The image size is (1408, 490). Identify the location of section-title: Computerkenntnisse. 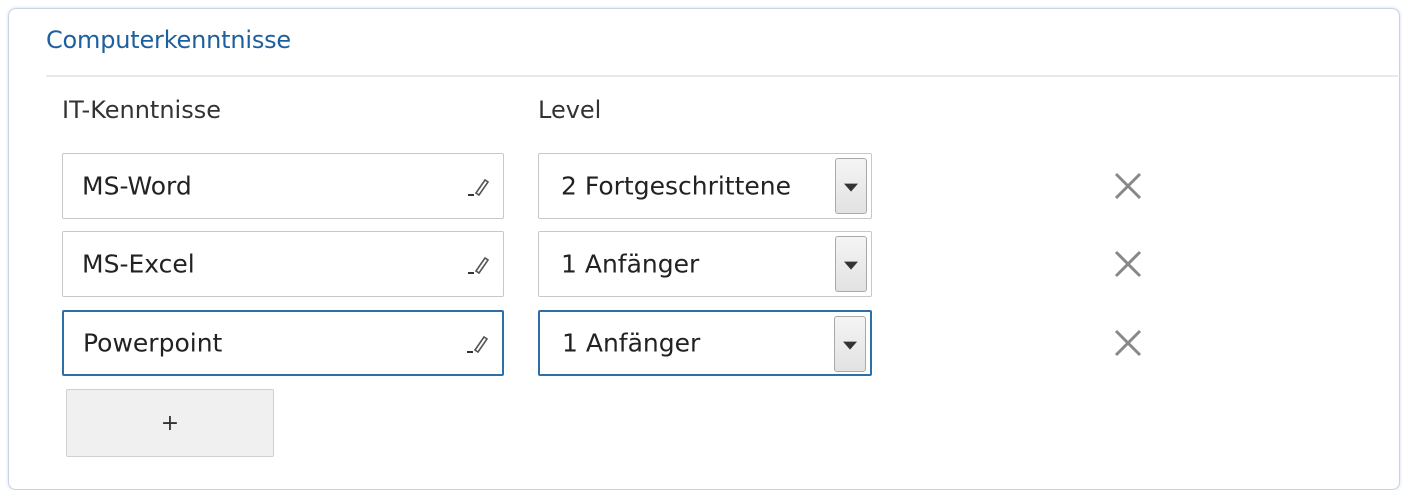
(169, 40).